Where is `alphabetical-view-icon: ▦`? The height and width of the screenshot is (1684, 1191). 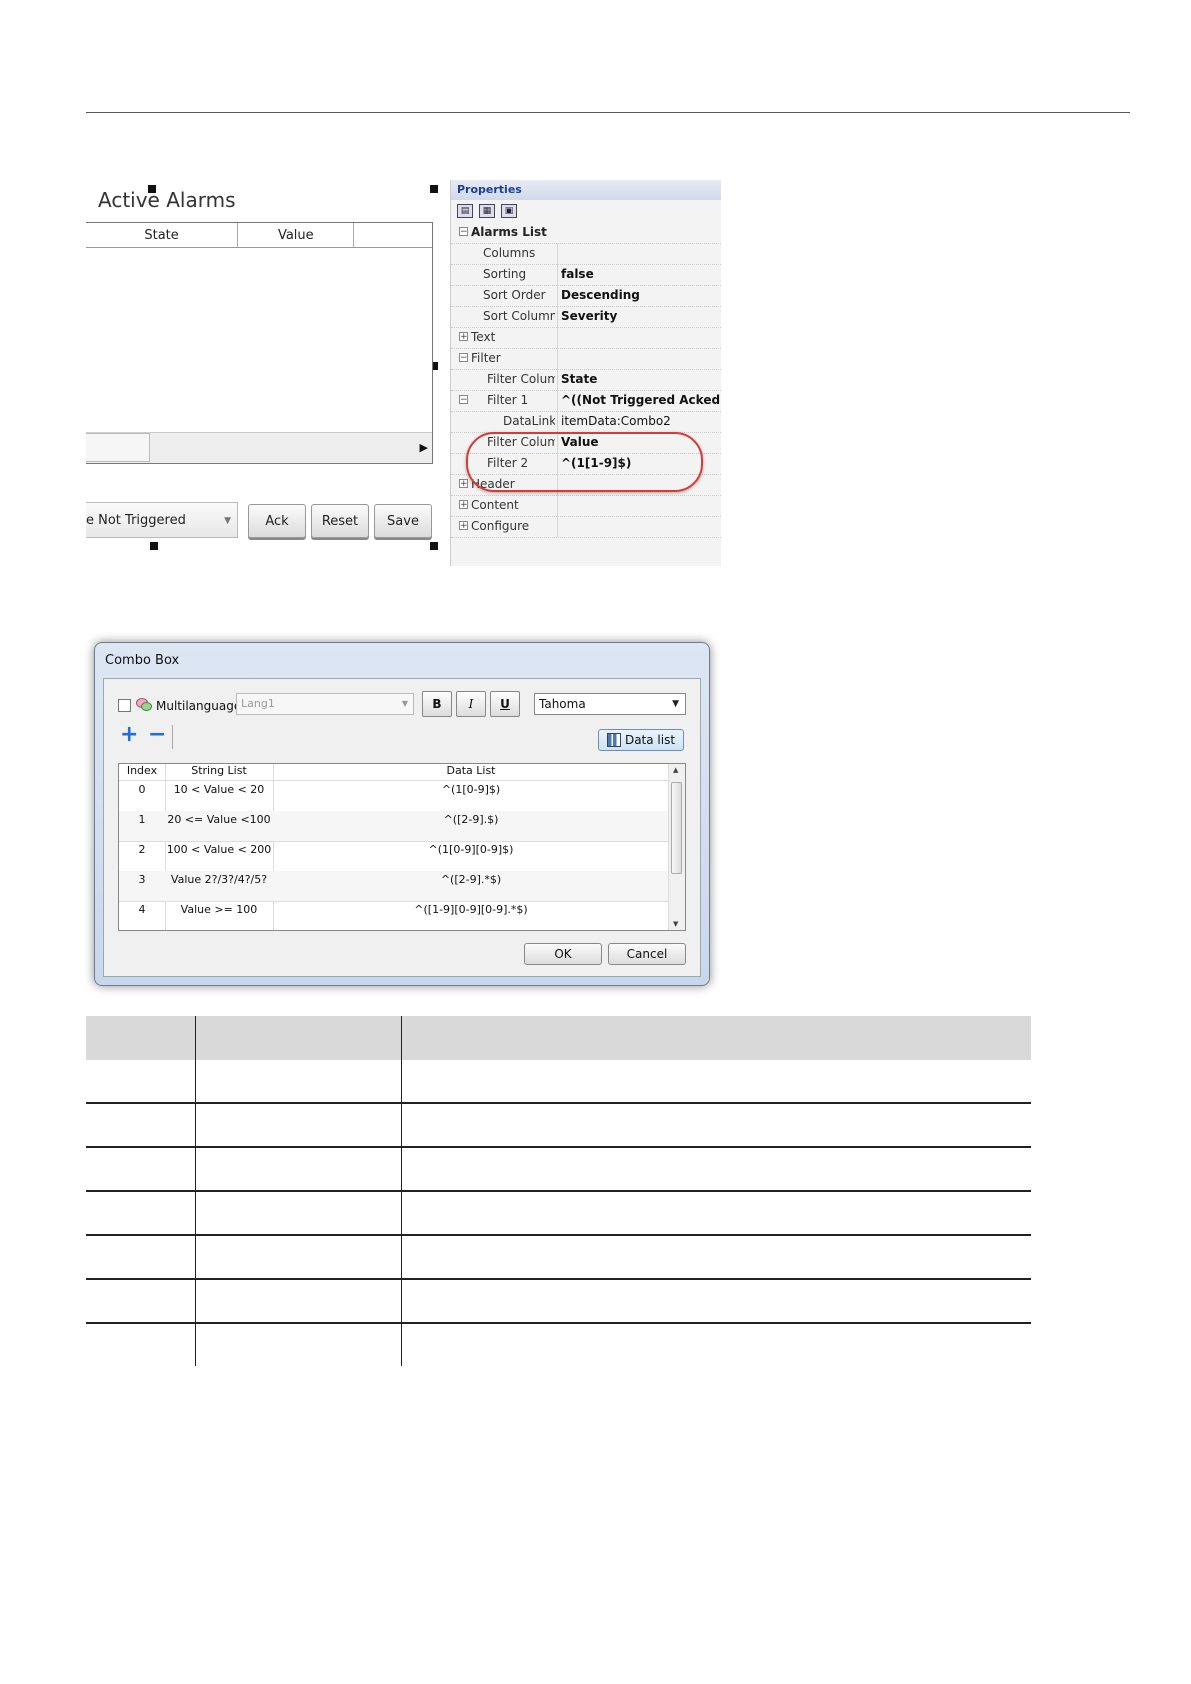
alphabetical-view-icon: ▦ is located at coordinates (487, 211).